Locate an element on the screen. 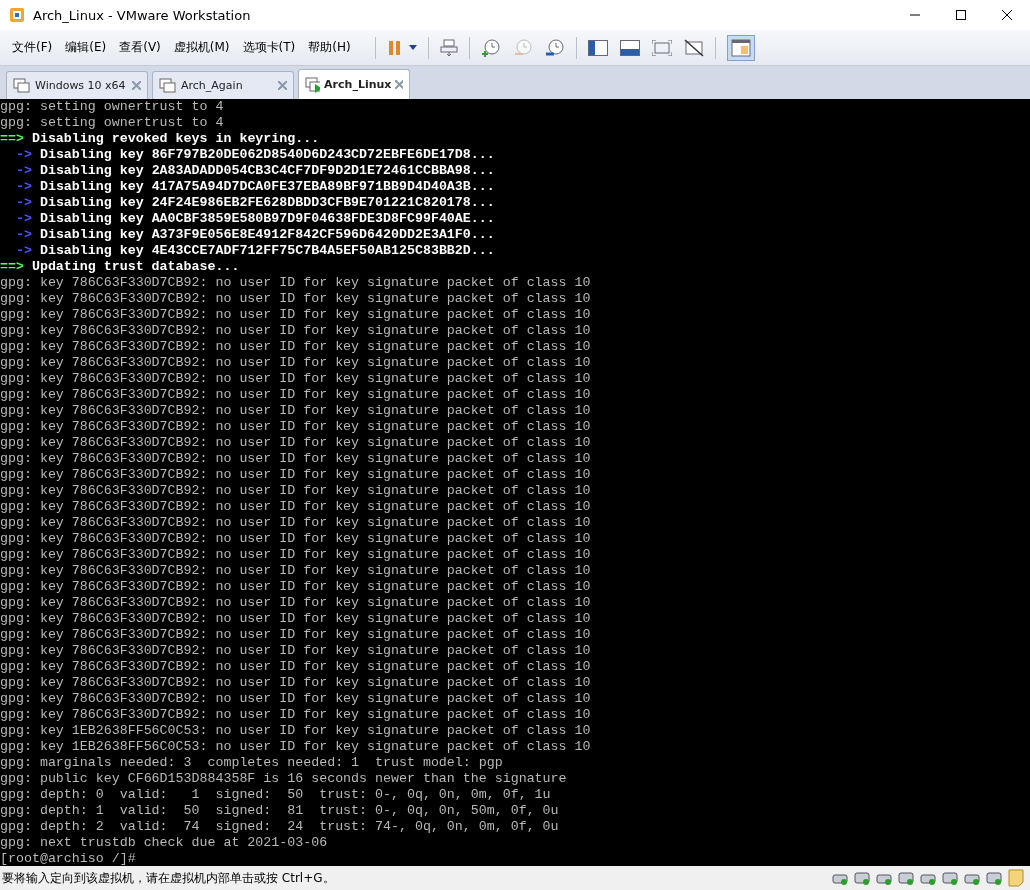 The image size is (1030, 890). caret-icon is located at coordinates (412, 47).